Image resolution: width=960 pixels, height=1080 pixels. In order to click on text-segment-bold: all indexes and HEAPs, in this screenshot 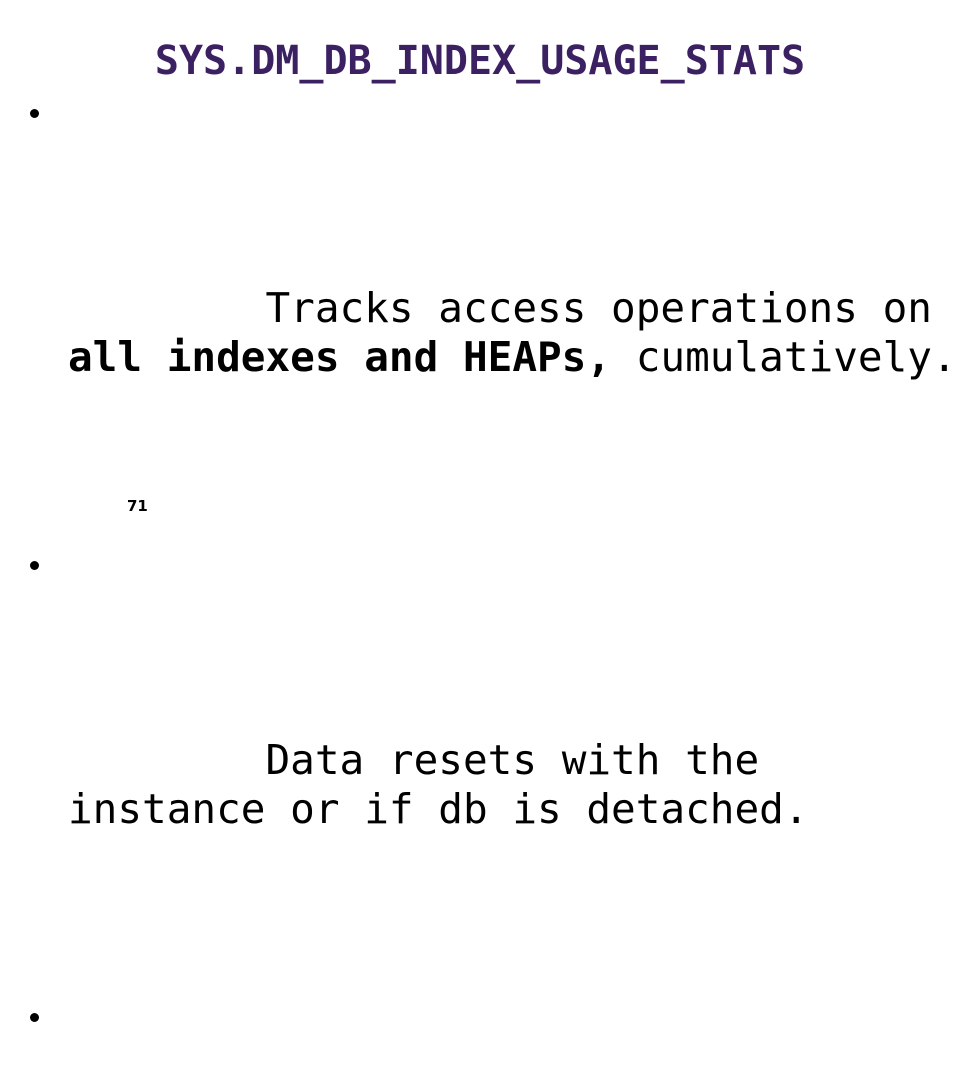, I will do `click(340, 357)`.